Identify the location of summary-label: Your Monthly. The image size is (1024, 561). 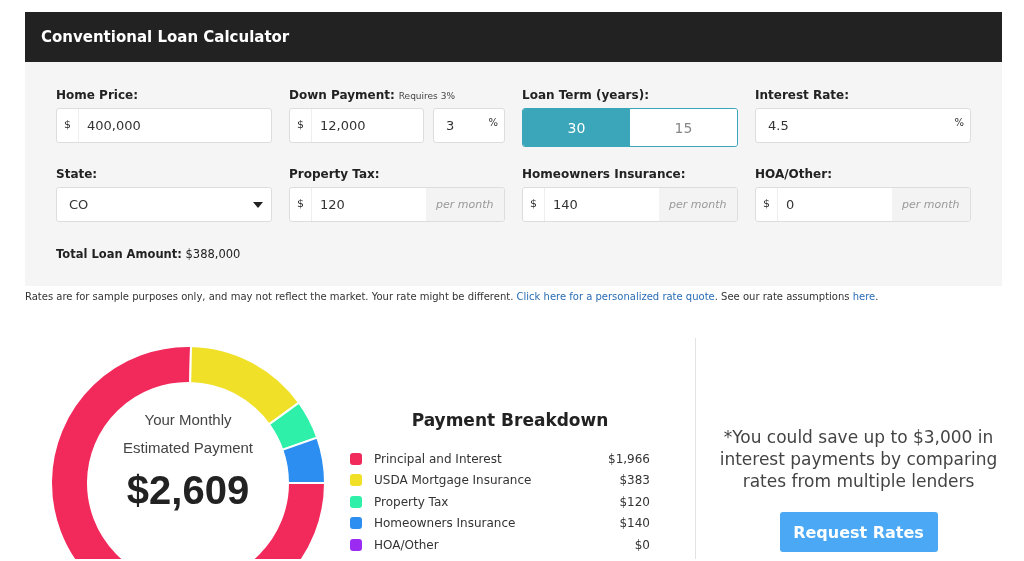
(188, 420).